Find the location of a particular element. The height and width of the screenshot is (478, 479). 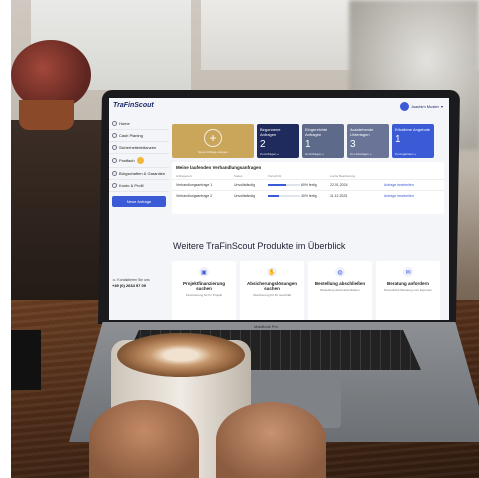

flower-pot is located at coordinates (46, 115).